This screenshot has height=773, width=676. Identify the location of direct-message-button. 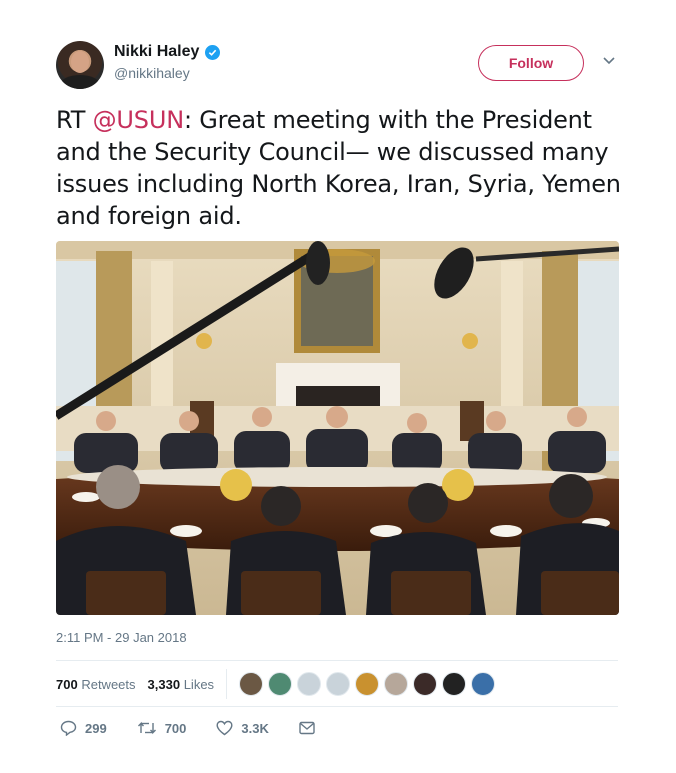
(311, 728).